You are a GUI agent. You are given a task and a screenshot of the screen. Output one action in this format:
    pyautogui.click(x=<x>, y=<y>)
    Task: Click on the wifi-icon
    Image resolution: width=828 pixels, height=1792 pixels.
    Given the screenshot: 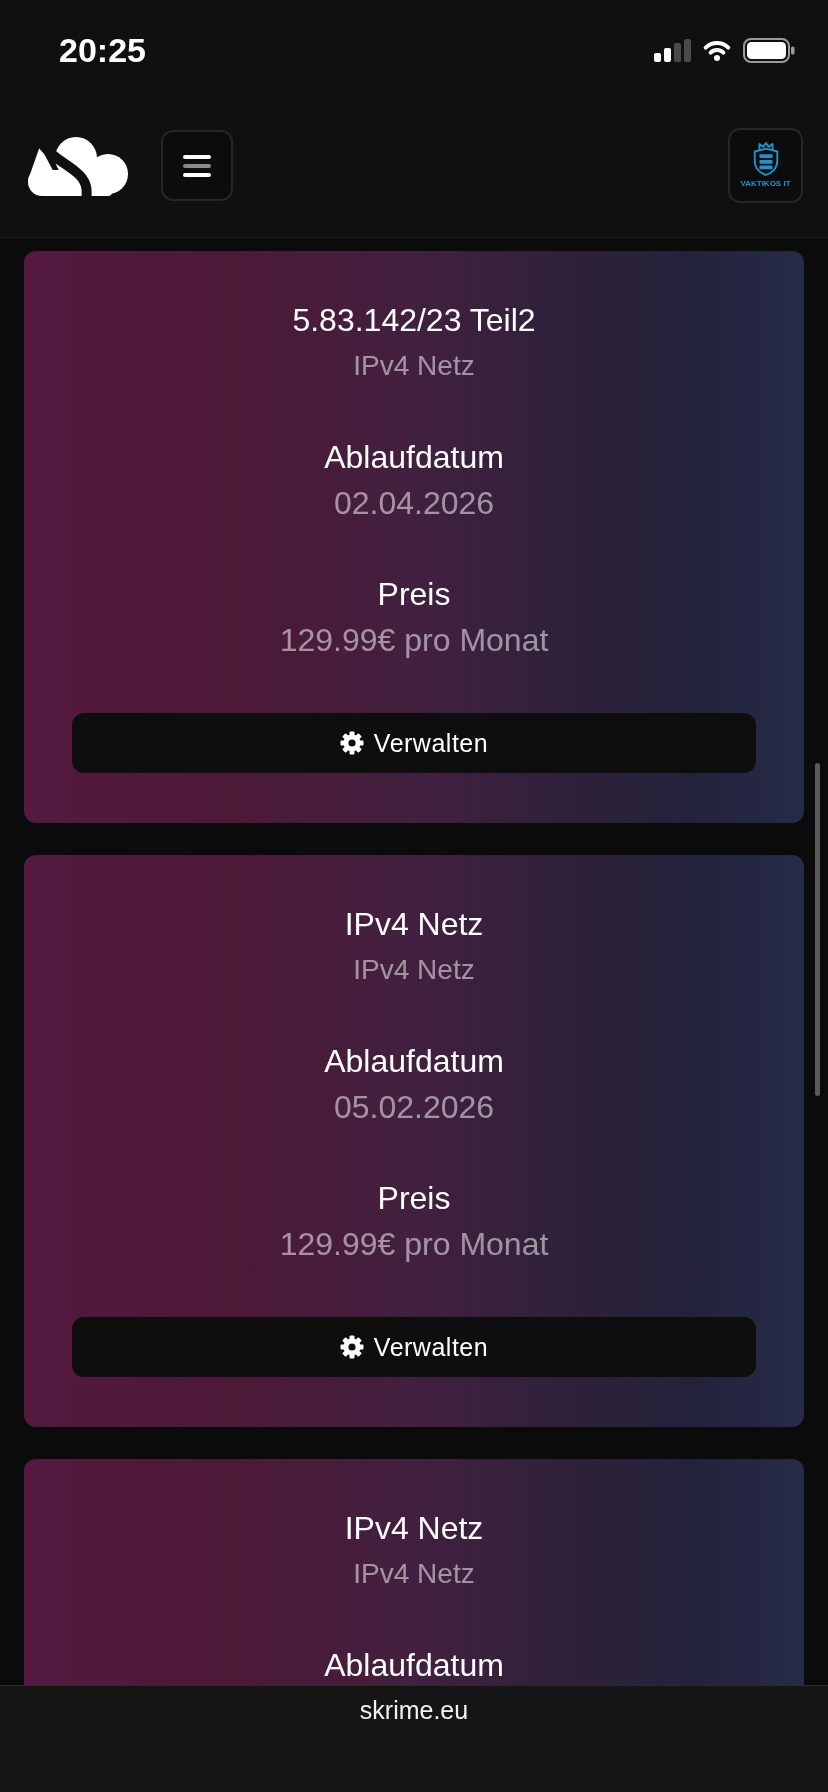 What is the action you would take?
    pyautogui.click(x=717, y=50)
    